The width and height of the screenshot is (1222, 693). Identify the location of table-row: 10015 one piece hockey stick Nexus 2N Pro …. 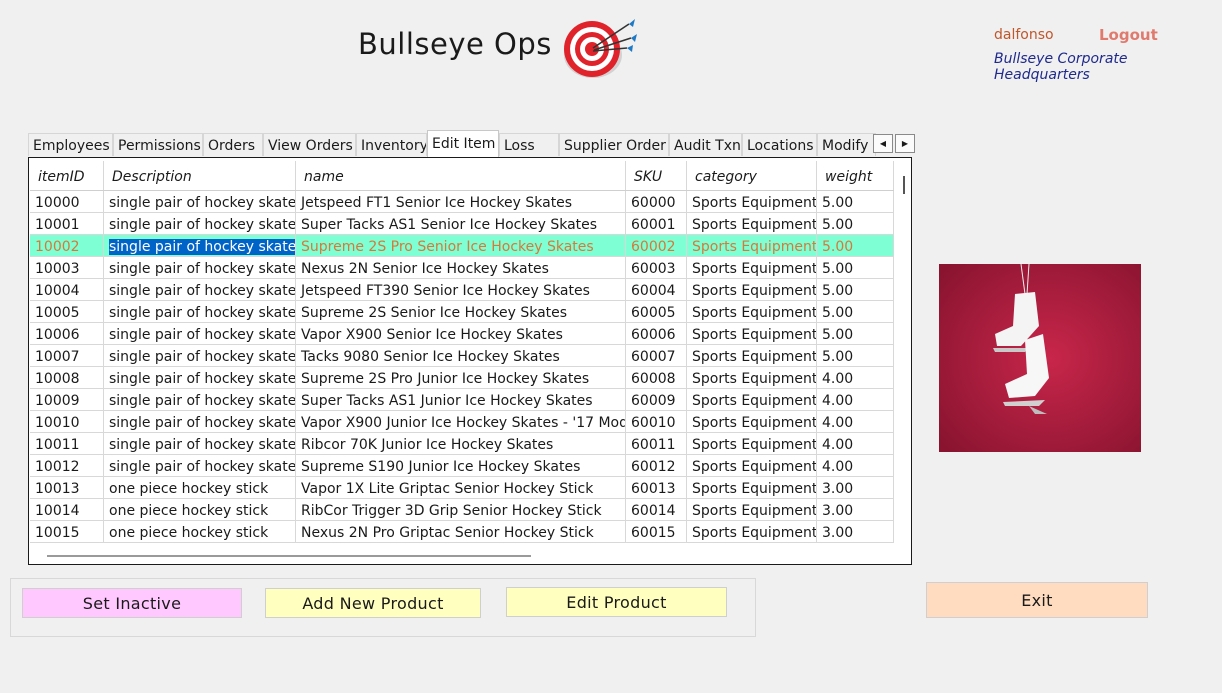
(462, 532).